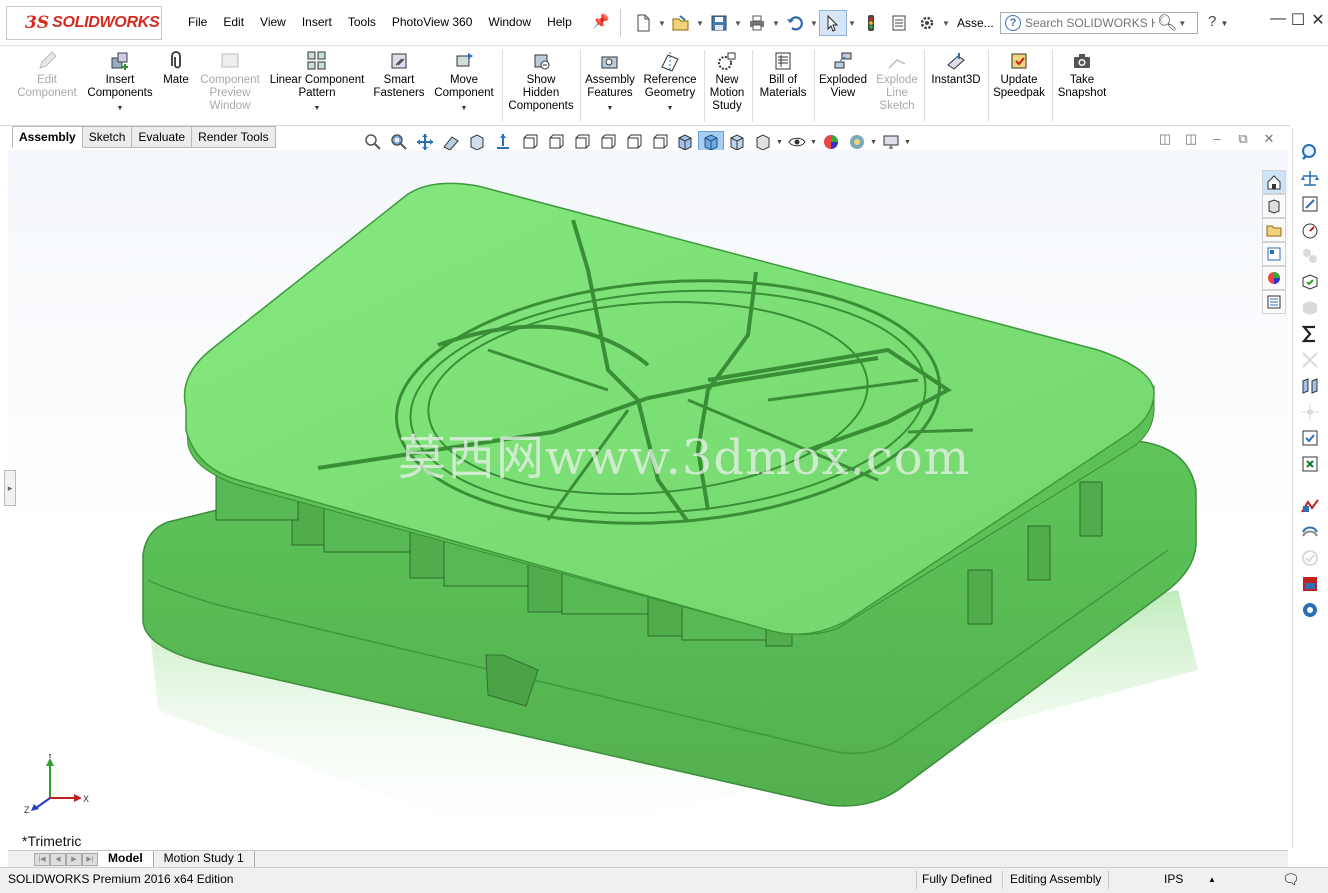 This screenshot has height=893, width=1328. Describe the element at coordinates (899, 23) in the screenshot. I see `file-properties-icon` at that location.